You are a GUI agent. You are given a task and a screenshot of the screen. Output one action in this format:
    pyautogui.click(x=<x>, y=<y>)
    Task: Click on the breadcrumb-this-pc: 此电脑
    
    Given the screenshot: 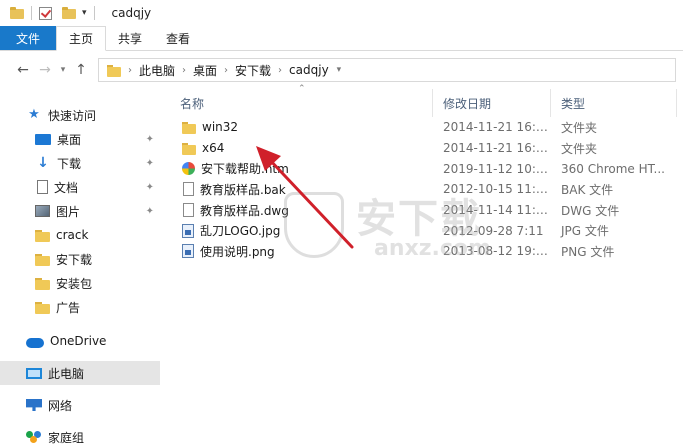 What is the action you would take?
    pyautogui.click(x=157, y=70)
    